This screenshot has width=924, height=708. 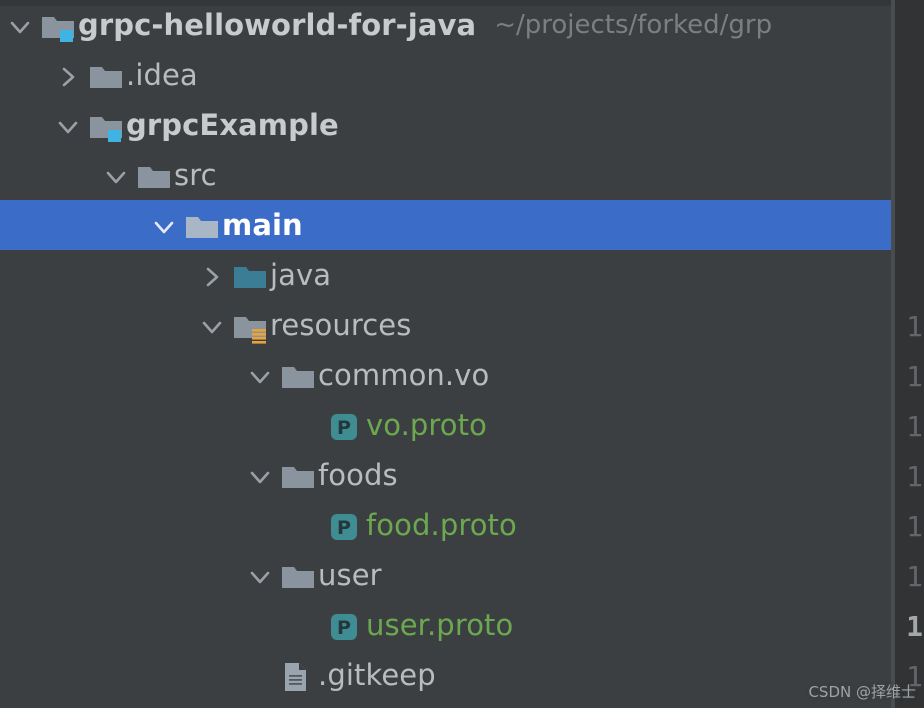 What do you see at coordinates (445, 675) in the screenshot?
I see `tree-row-gitkeep: .gitkeep` at bounding box center [445, 675].